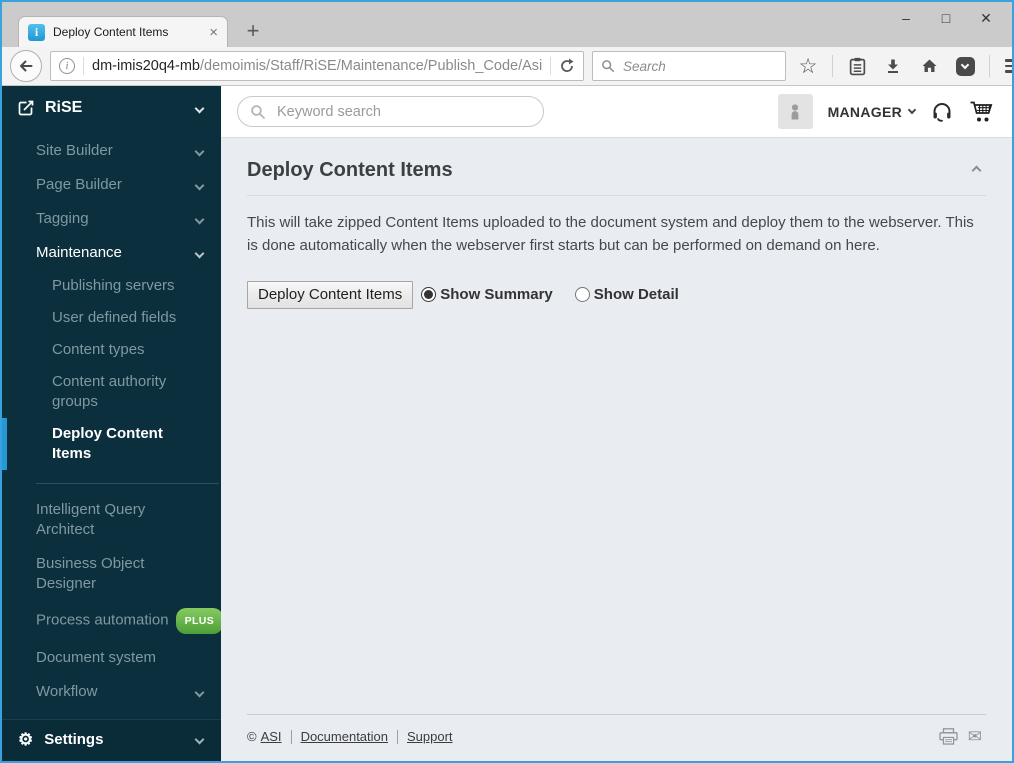 The width and height of the screenshot is (1014, 763). What do you see at coordinates (111, 219) in the screenshot?
I see `sidebar-item-tagging: Tagging` at bounding box center [111, 219].